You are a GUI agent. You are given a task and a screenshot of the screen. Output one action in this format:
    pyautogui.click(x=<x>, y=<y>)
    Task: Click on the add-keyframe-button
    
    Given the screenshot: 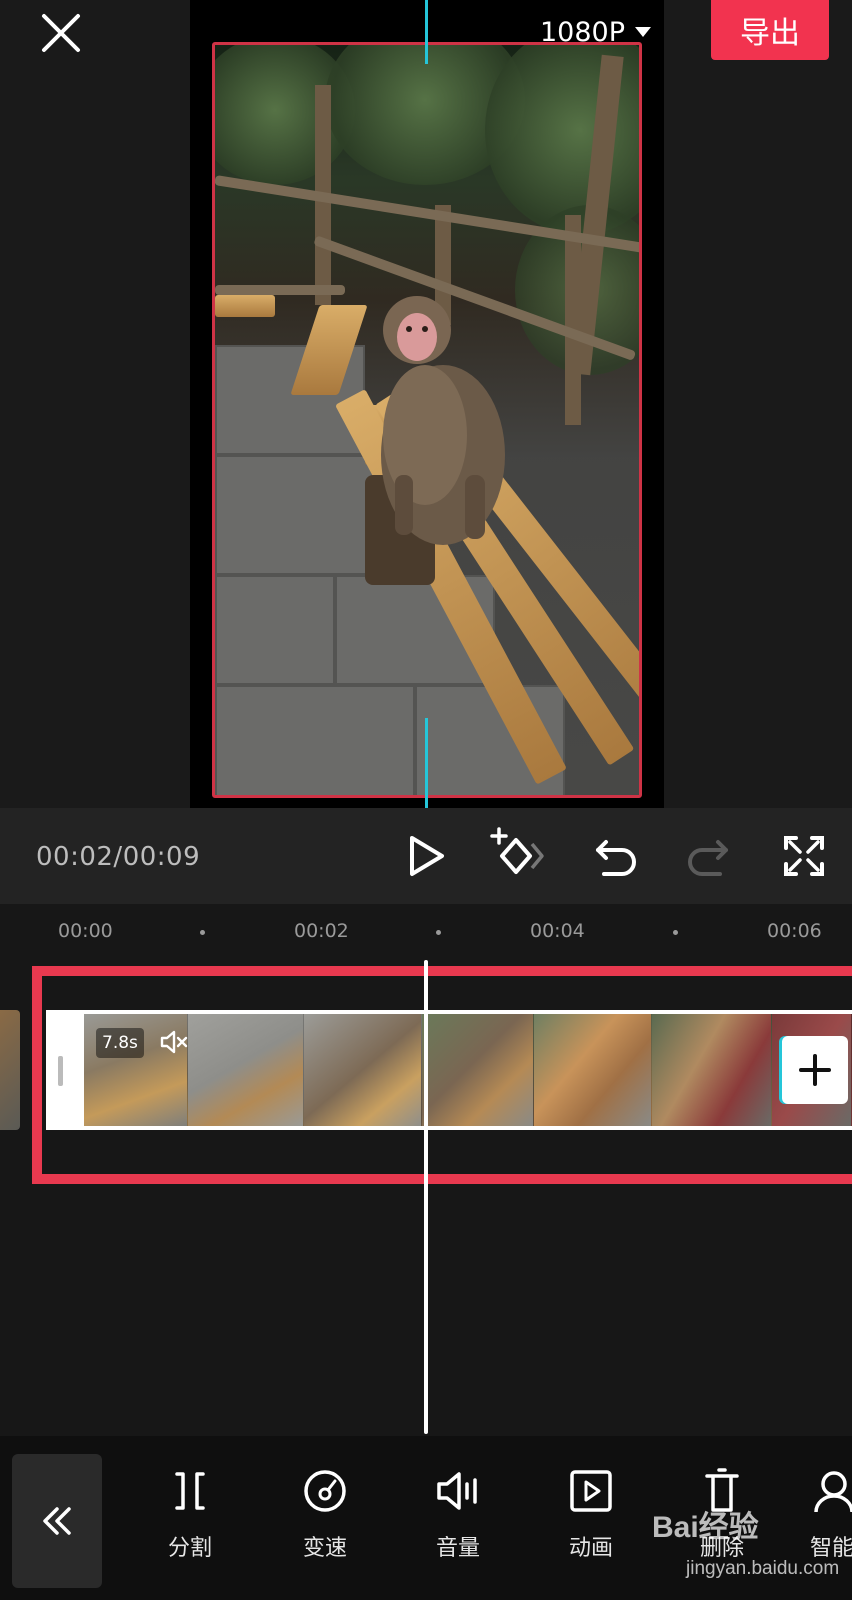 What is the action you would take?
    pyautogui.click(x=519, y=856)
    